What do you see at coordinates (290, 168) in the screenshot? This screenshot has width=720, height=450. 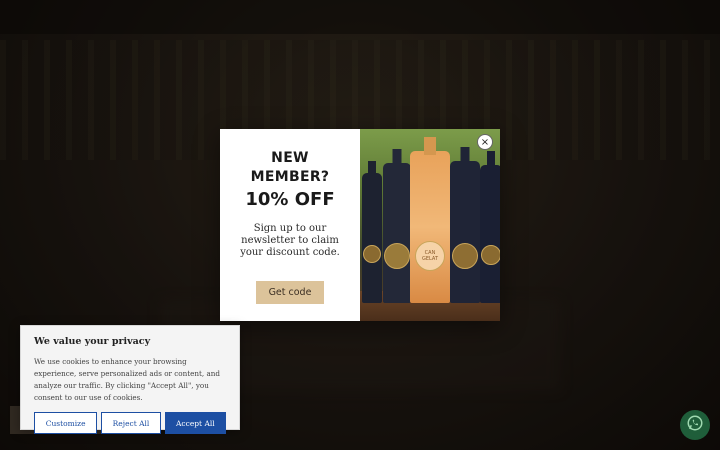 I see `popup-heading: NEW MEMBER?` at bounding box center [290, 168].